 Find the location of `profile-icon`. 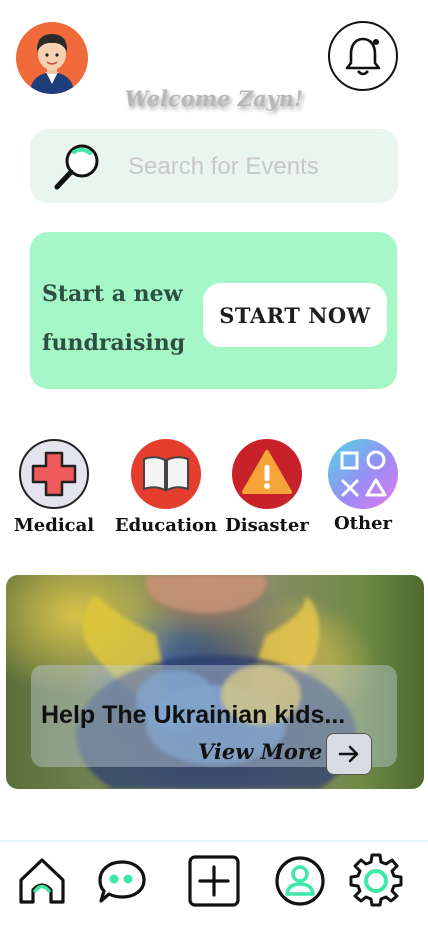

profile-icon is located at coordinates (300, 881).